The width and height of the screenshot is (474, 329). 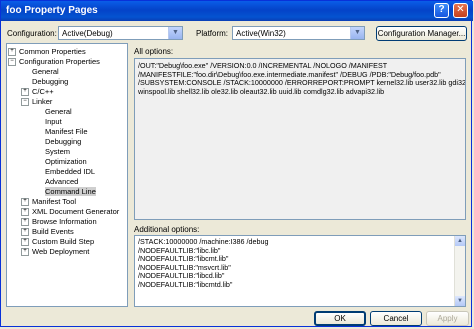 What do you see at coordinates (36, 102) in the screenshot?
I see `tree-item-linker: − Linker` at bounding box center [36, 102].